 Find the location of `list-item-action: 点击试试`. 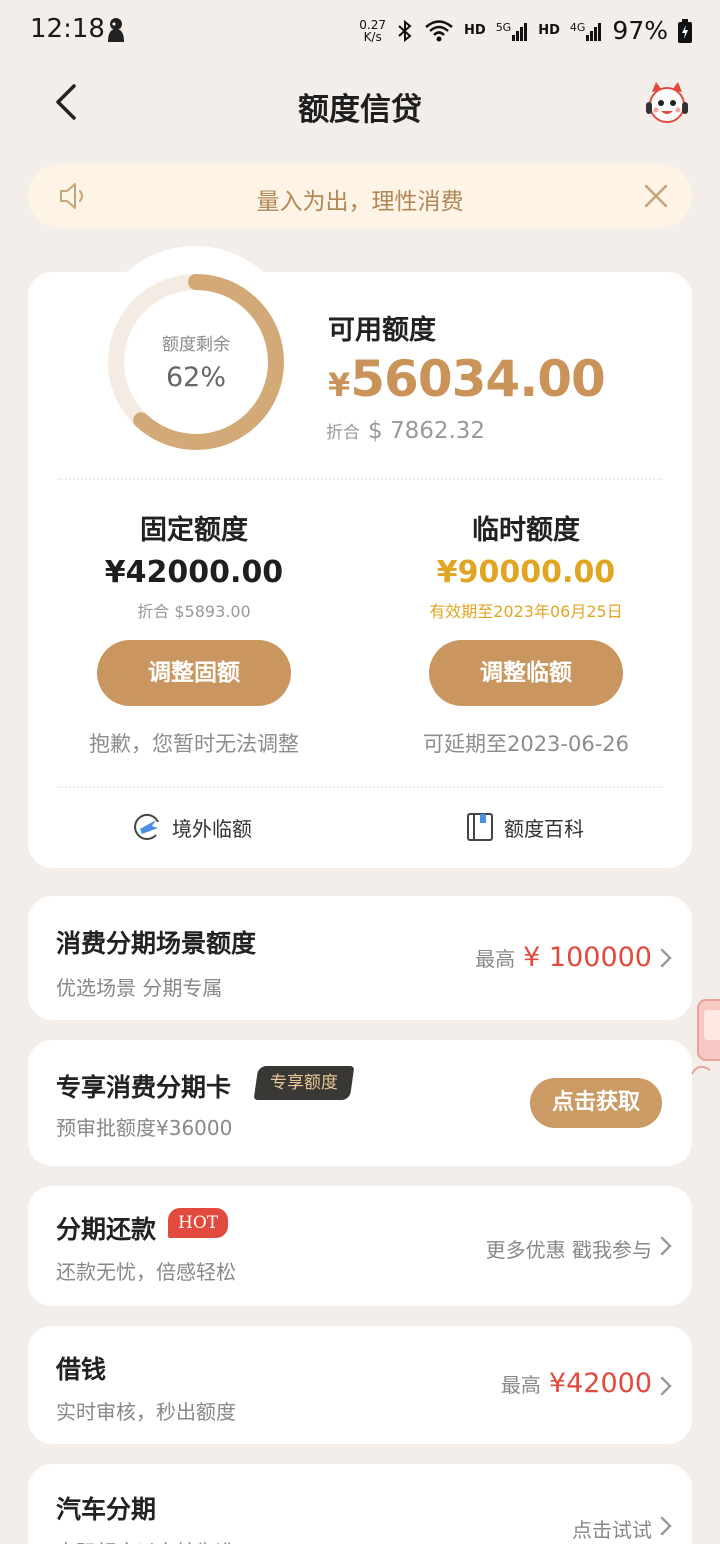

list-item-action: 点击试试 is located at coordinates (612, 1528).